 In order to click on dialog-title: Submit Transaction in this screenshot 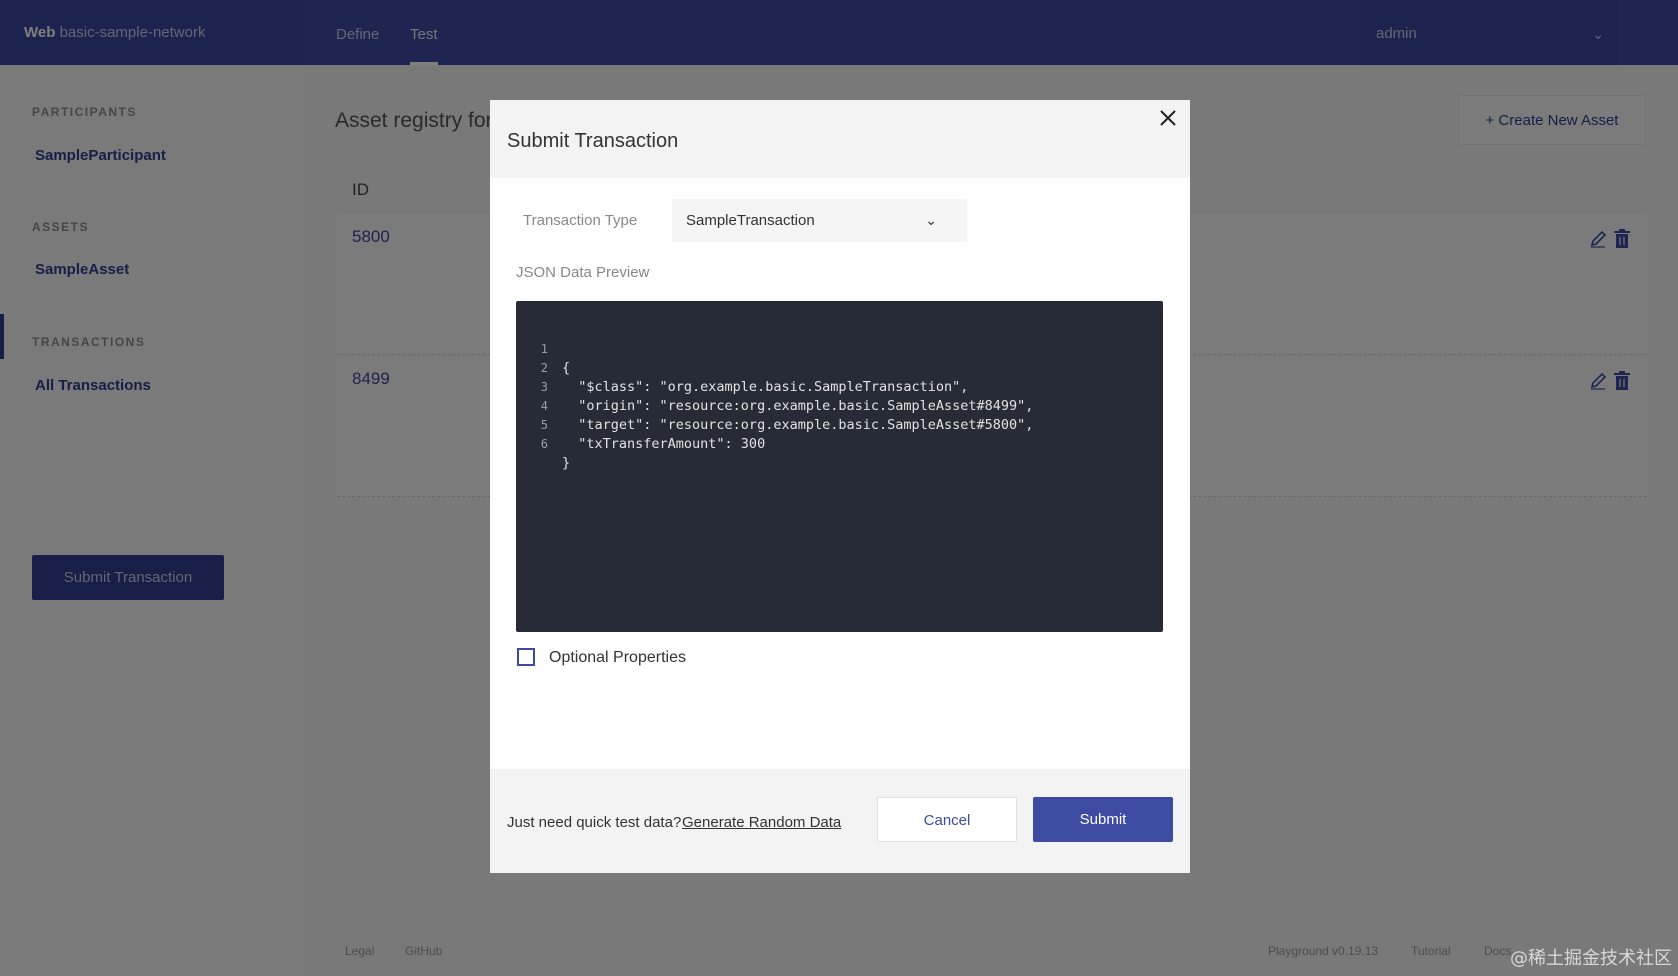, I will do `click(593, 141)`.